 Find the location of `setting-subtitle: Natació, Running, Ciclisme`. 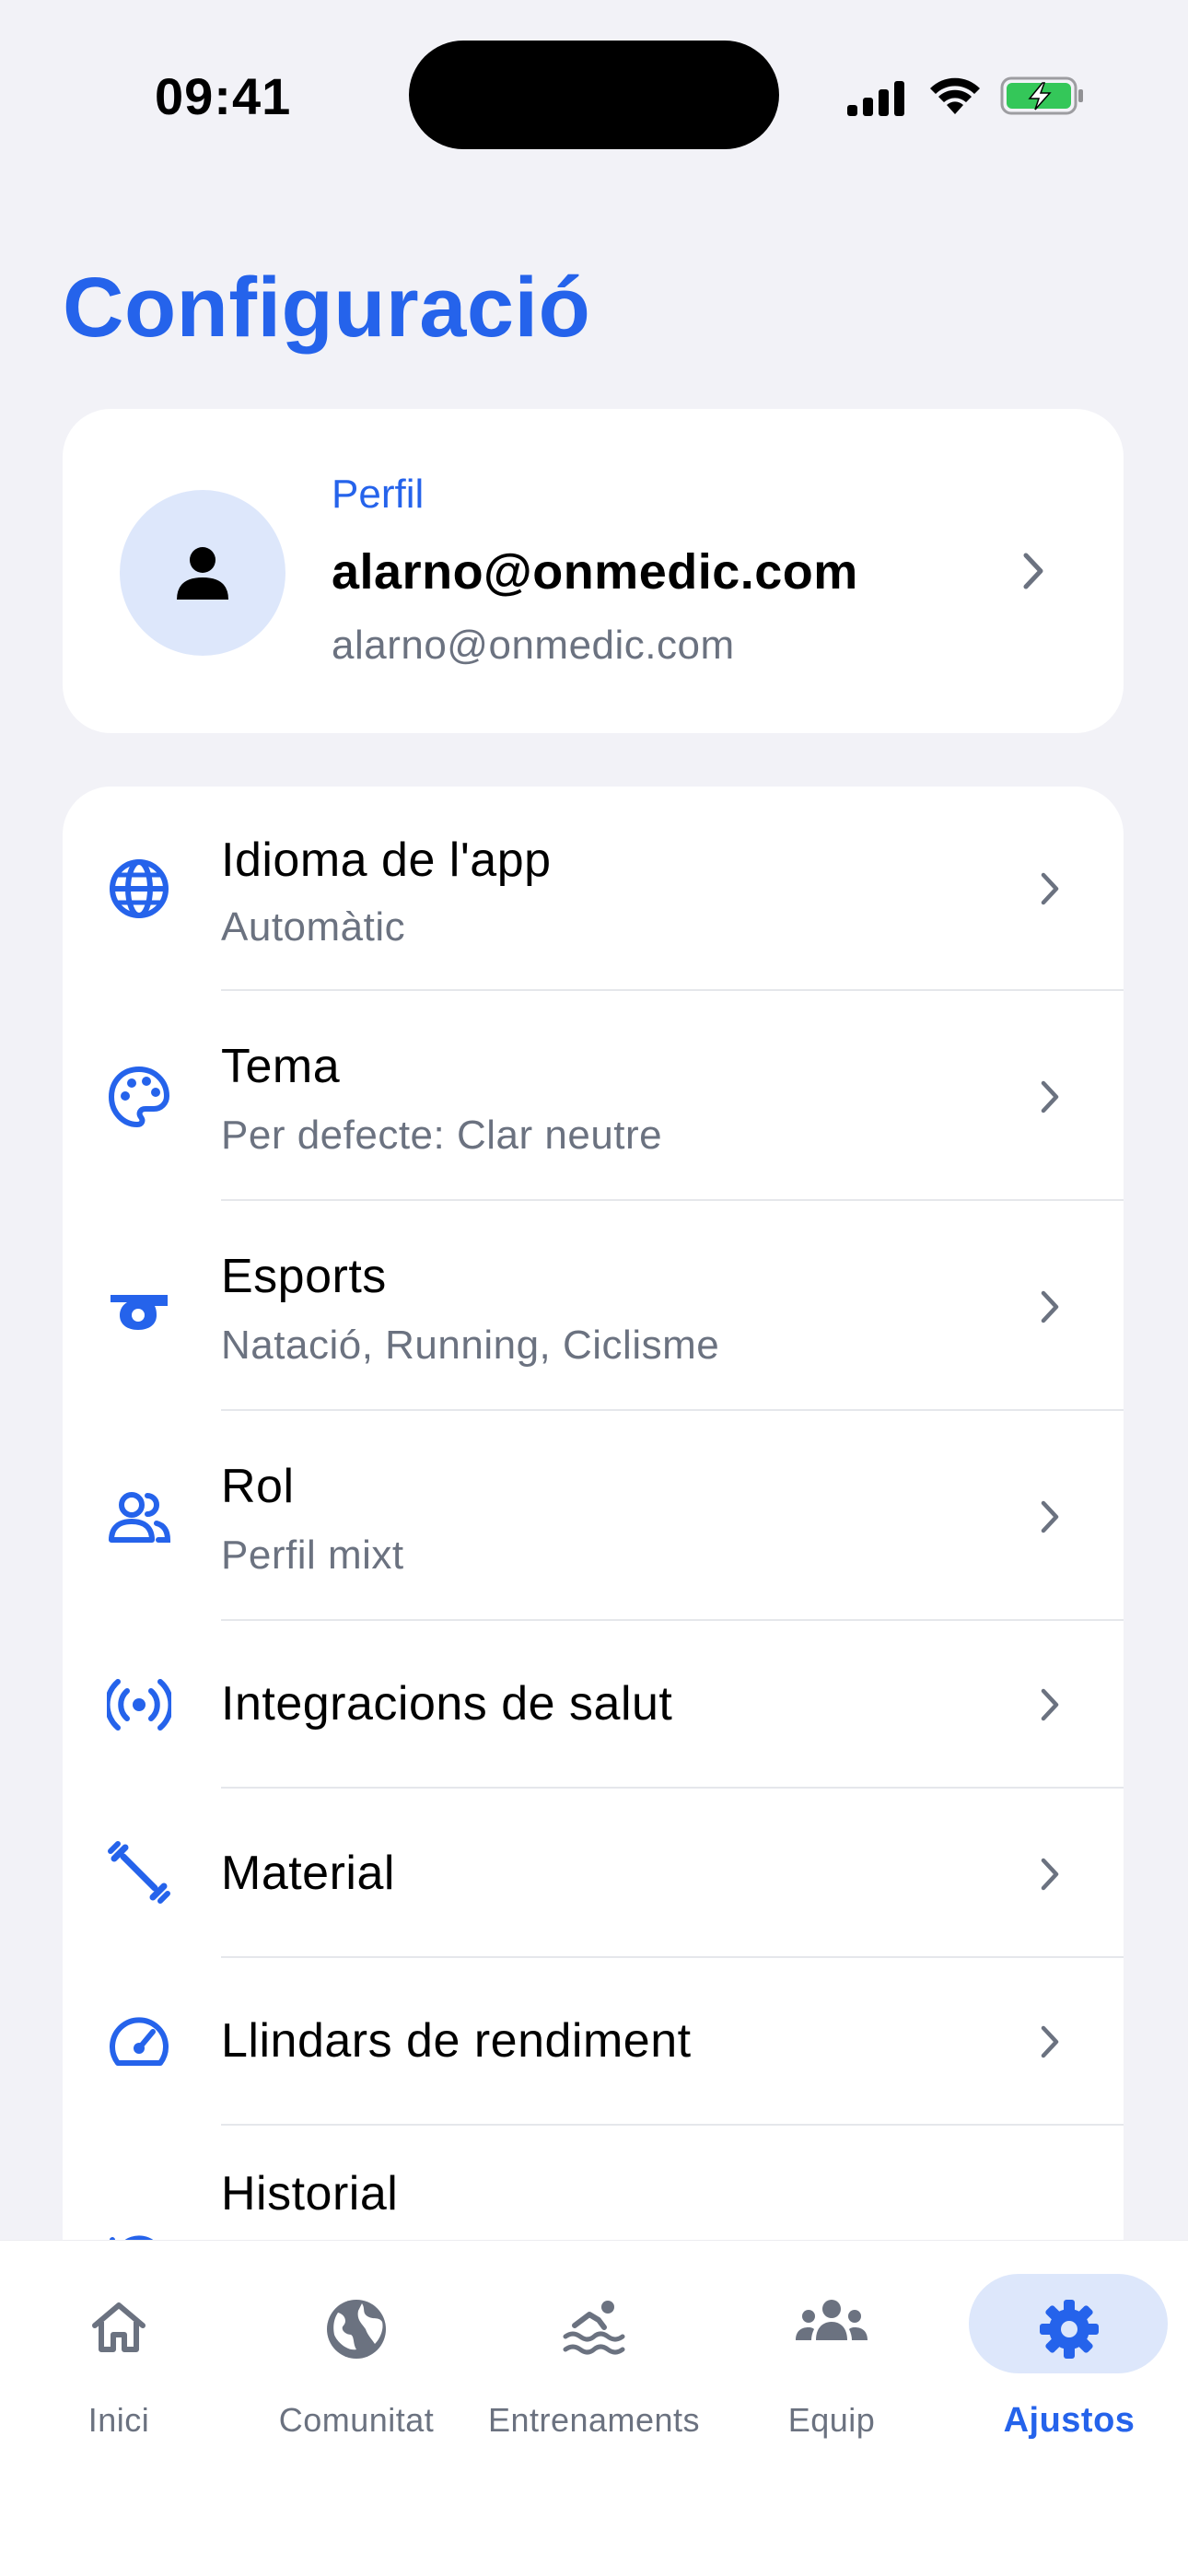

setting-subtitle: Natació, Running, Ciclisme is located at coordinates (470, 1345).